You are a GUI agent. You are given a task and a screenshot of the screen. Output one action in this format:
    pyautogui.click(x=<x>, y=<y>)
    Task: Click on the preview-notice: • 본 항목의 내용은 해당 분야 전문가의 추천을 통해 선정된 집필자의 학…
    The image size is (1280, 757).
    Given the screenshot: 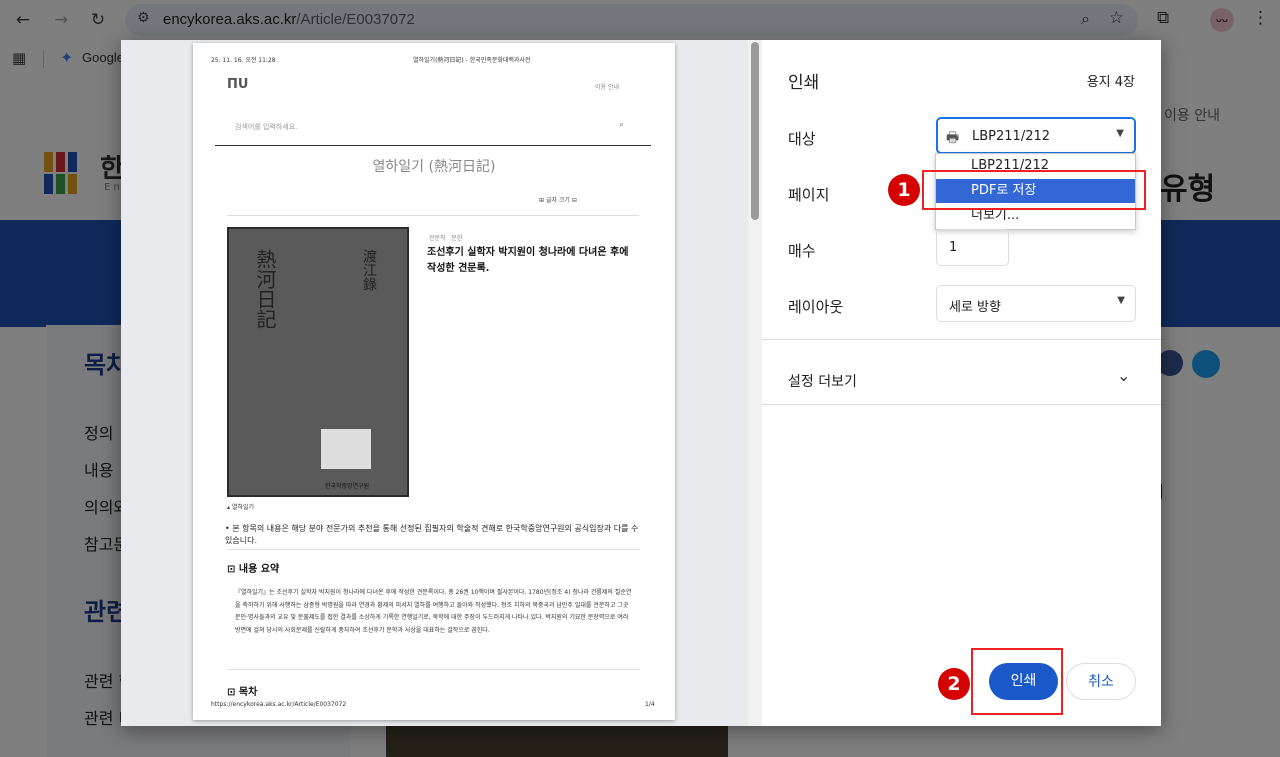 What is the action you would take?
    pyautogui.click(x=432, y=534)
    